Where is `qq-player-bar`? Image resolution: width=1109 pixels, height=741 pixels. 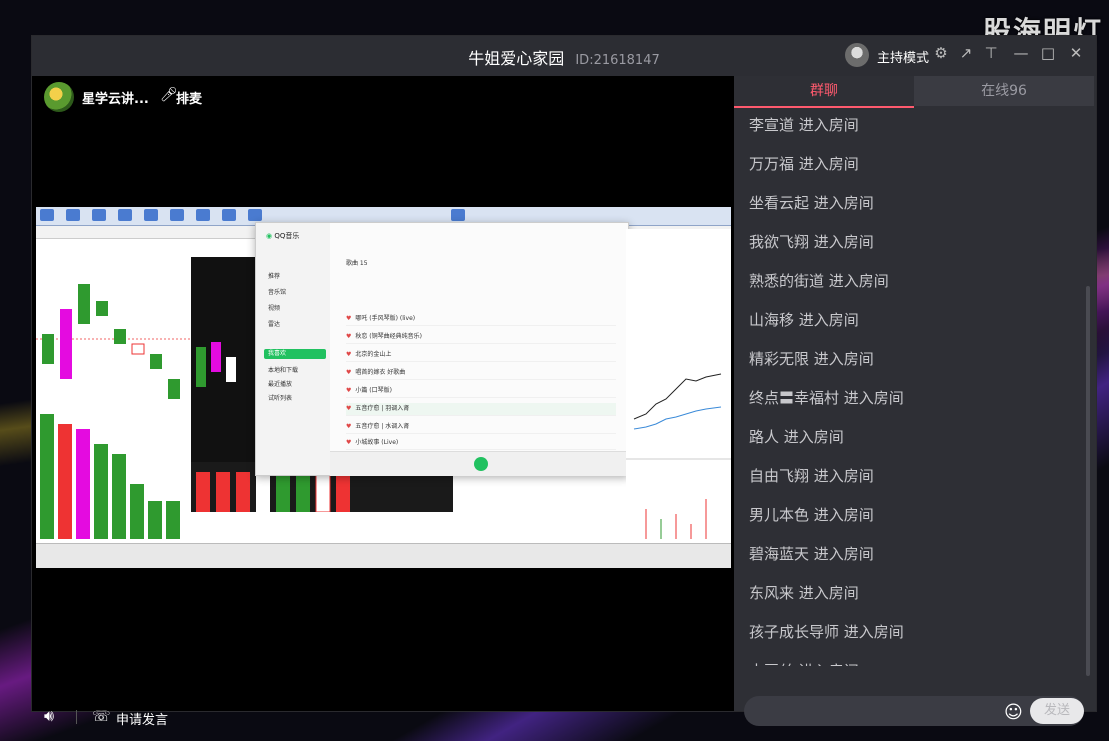
qq-player-bar is located at coordinates (478, 463).